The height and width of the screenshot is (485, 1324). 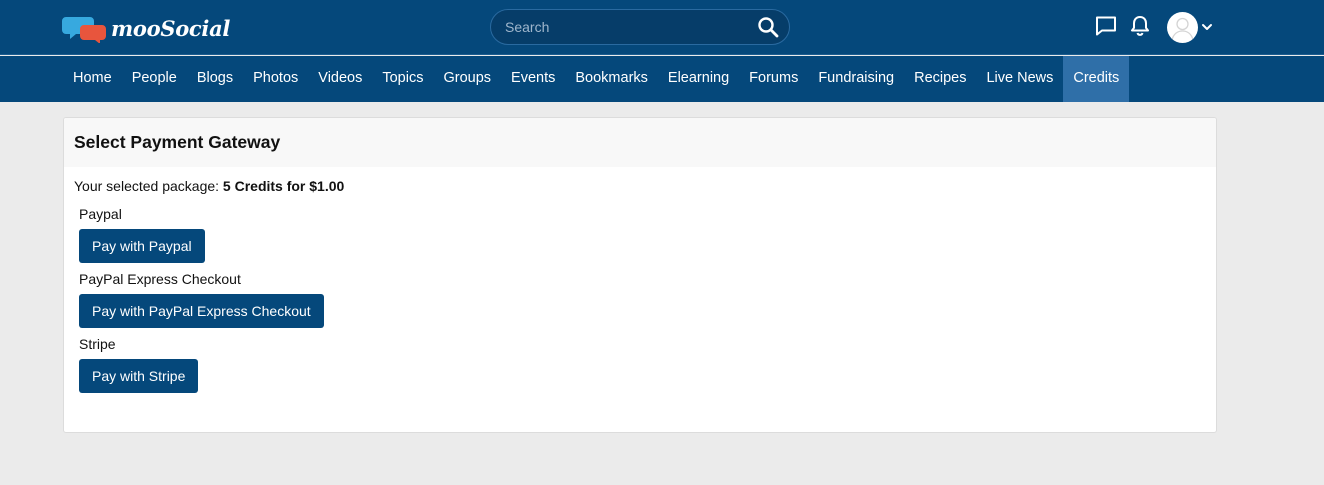 What do you see at coordinates (85, 28) in the screenshot?
I see `chat-bubbles-logo-icon` at bounding box center [85, 28].